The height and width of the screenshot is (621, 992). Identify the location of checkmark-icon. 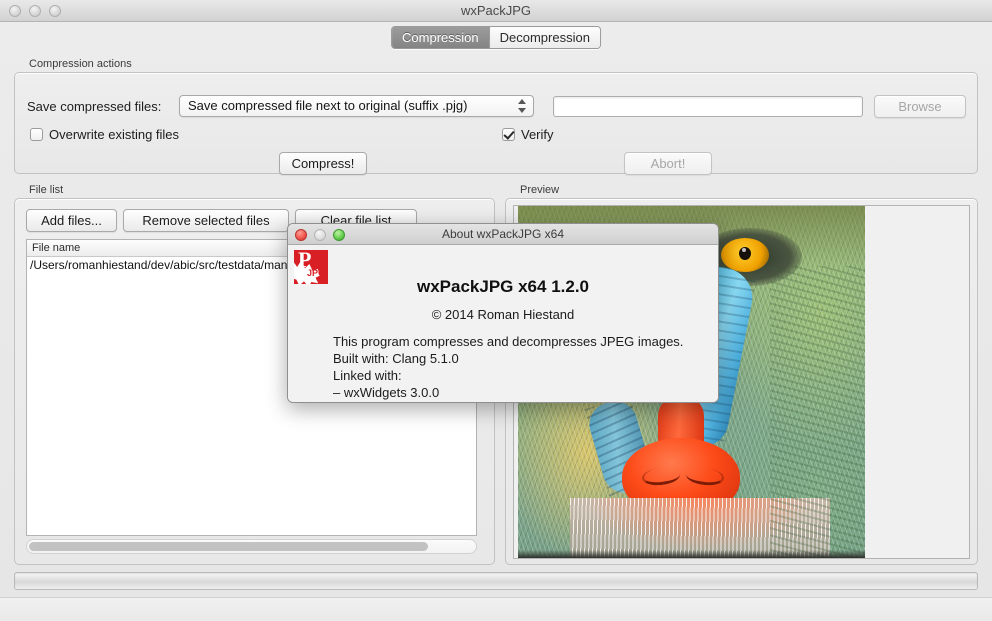
(508, 134).